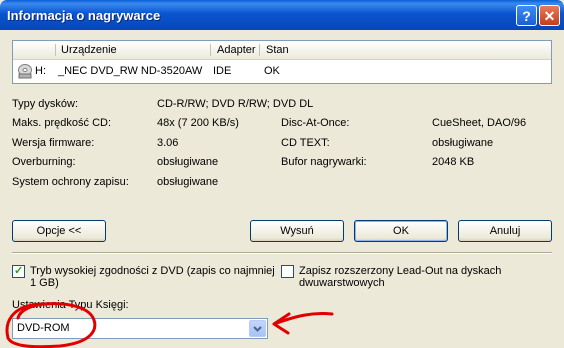 This screenshot has height=348, width=564. I want to click on annotation-arrow, so click(303, 323).